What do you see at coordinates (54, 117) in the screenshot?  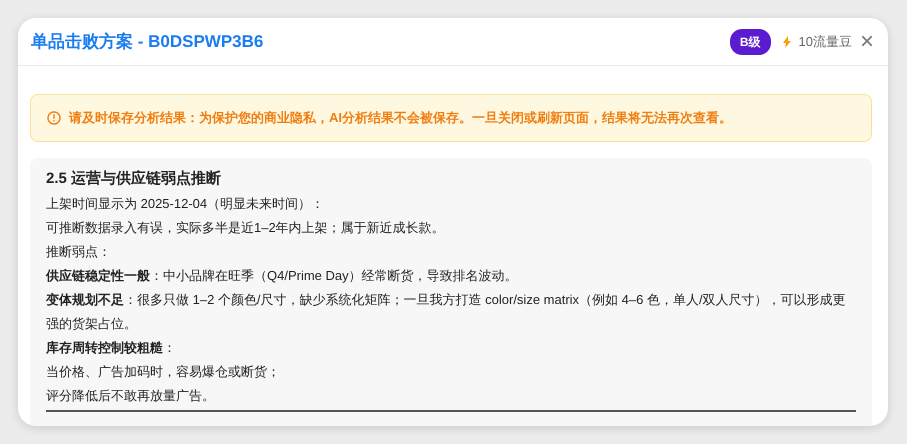 I see `warning-icon` at bounding box center [54, 117].